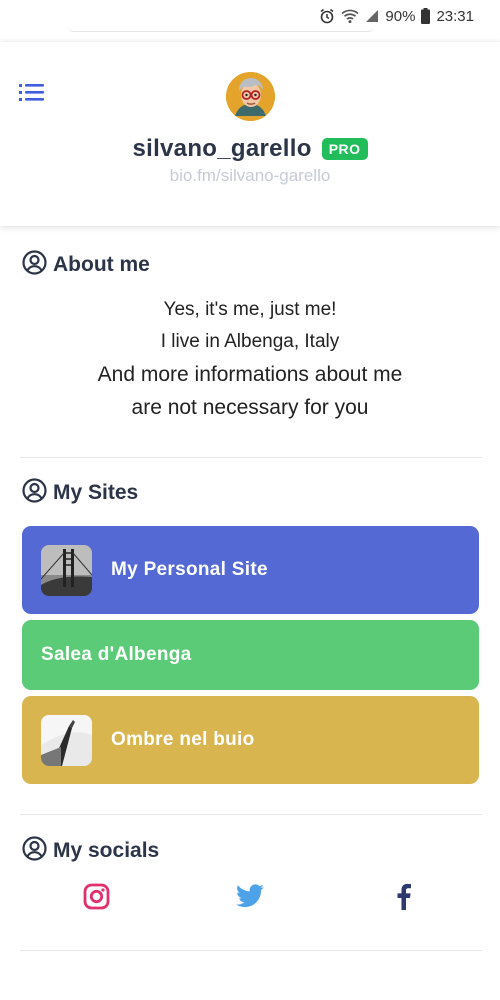 The width and height of the screenshot is (500, 1000). Describe the element at coordinates (250, 341) in the screenshot. I see `about-line-2: I live in Albenga, Italy` at that location.